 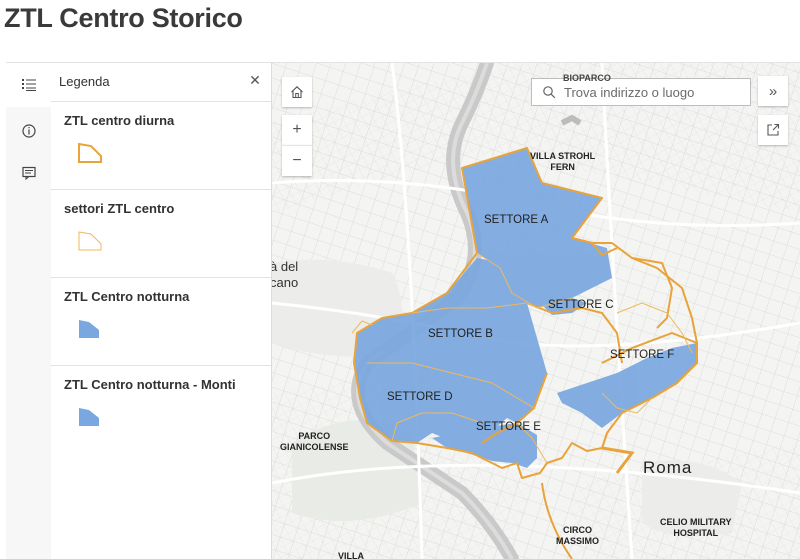 I want to click on map-label-villa-strohl-fern: VILLA STROHL FERN, so click(x=562, y=162).